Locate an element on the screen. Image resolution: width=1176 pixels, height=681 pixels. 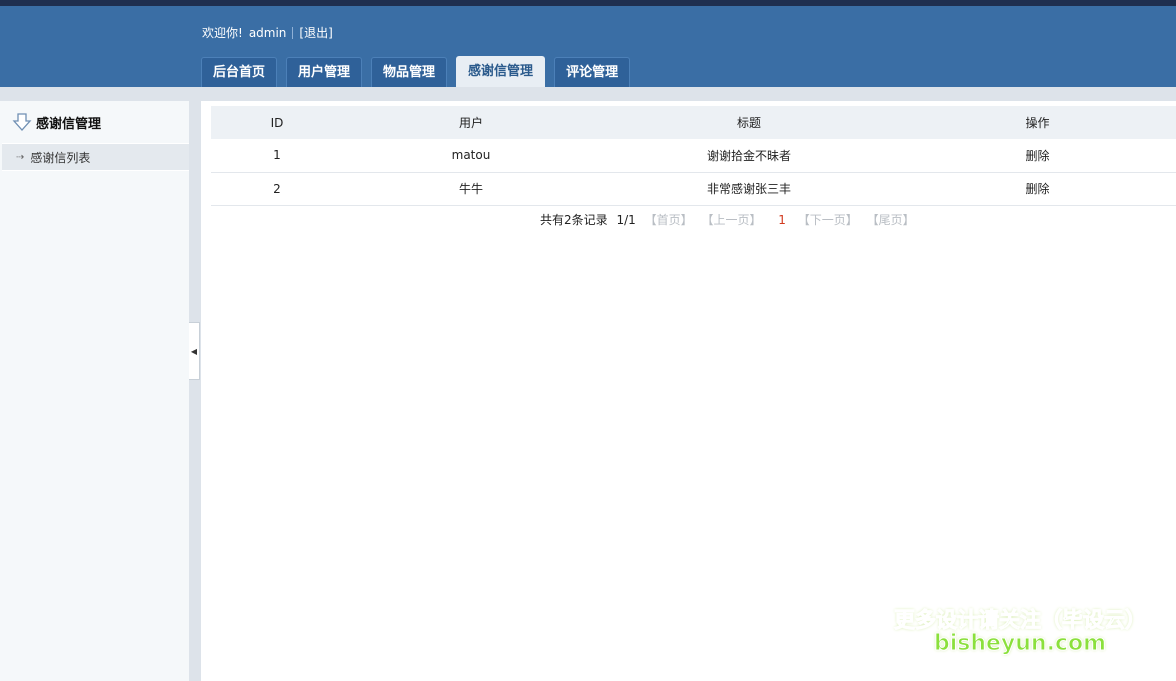
page-indicator: 1/1 is located at coordinates (626, 220).